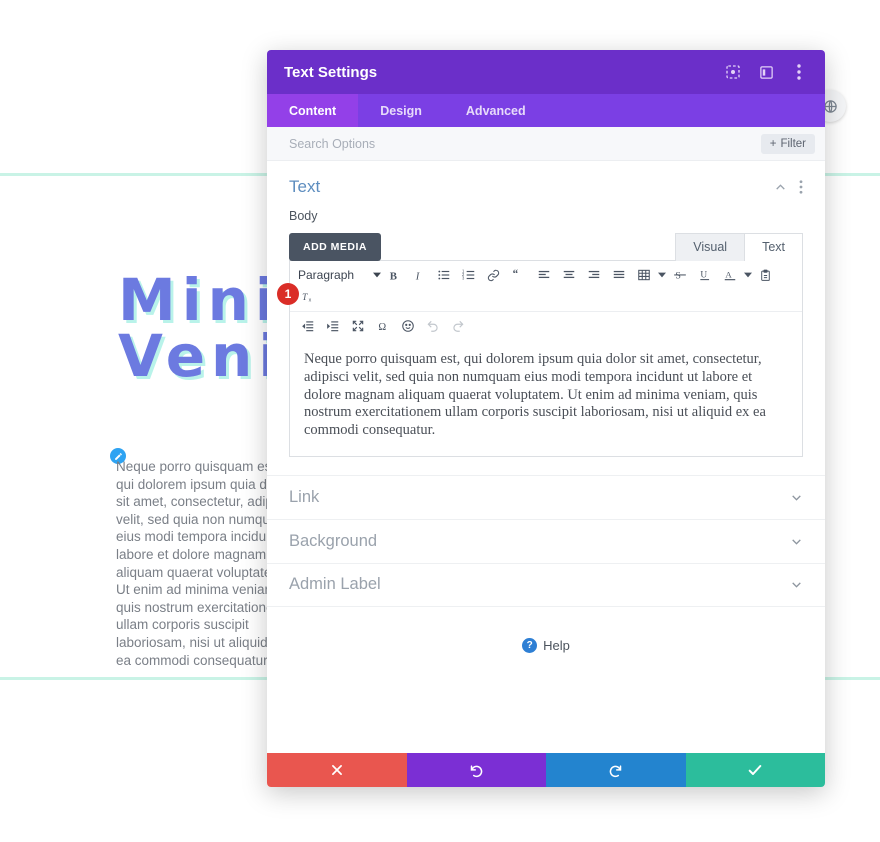 Image resolution: width=880 pixels, height=842 pixels. What do you see at coordinates (407, 326) in the screenshot?
I see `emoji-icon` at bounding box center [407, 326].